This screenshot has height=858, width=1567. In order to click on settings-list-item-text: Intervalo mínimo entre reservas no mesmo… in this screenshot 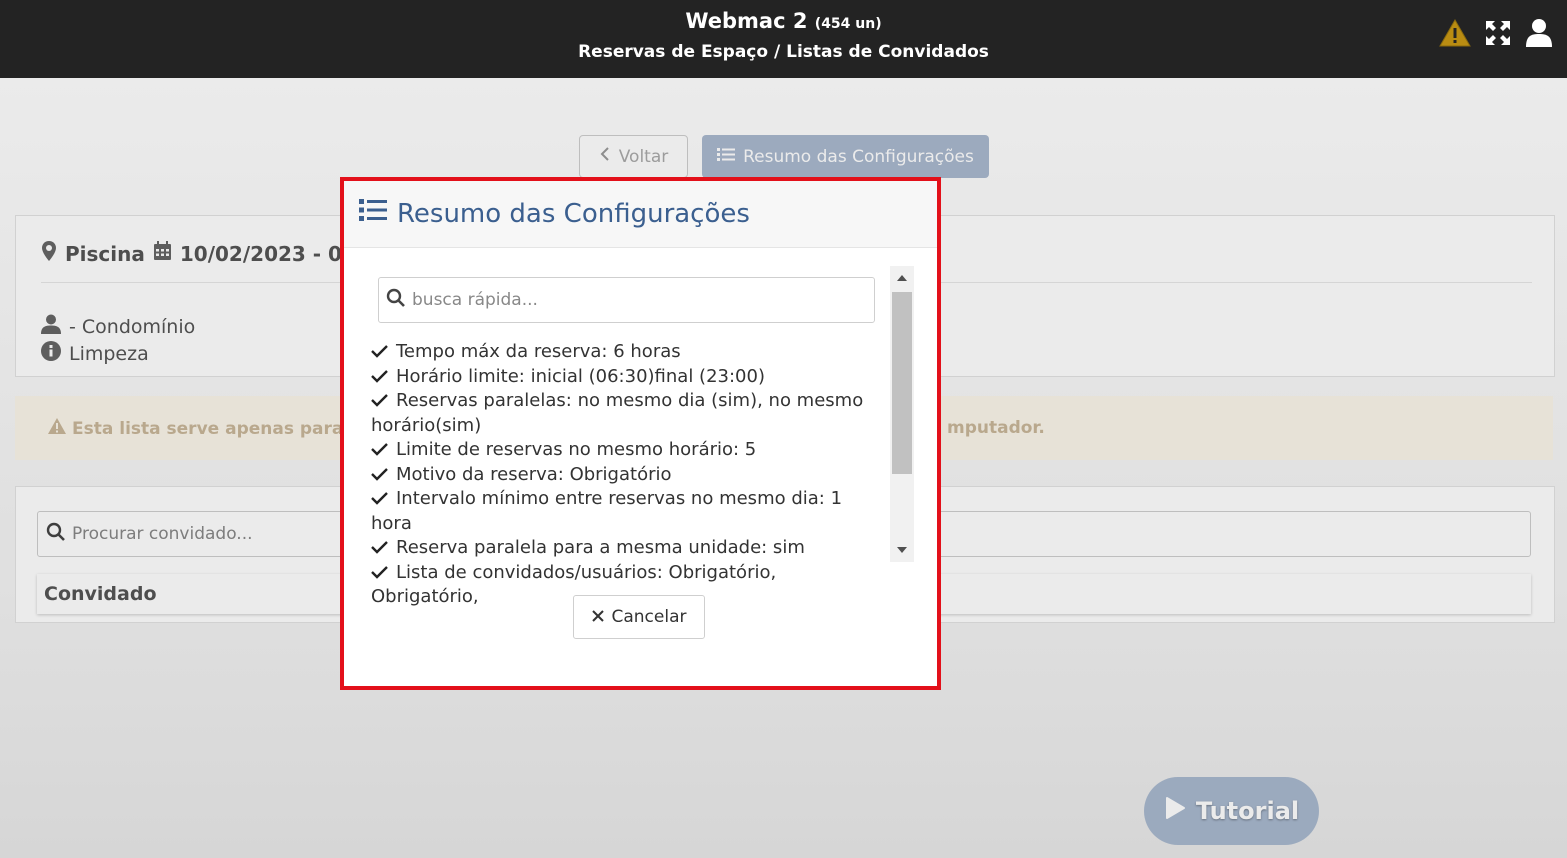, I will do `click(607, 511)`.